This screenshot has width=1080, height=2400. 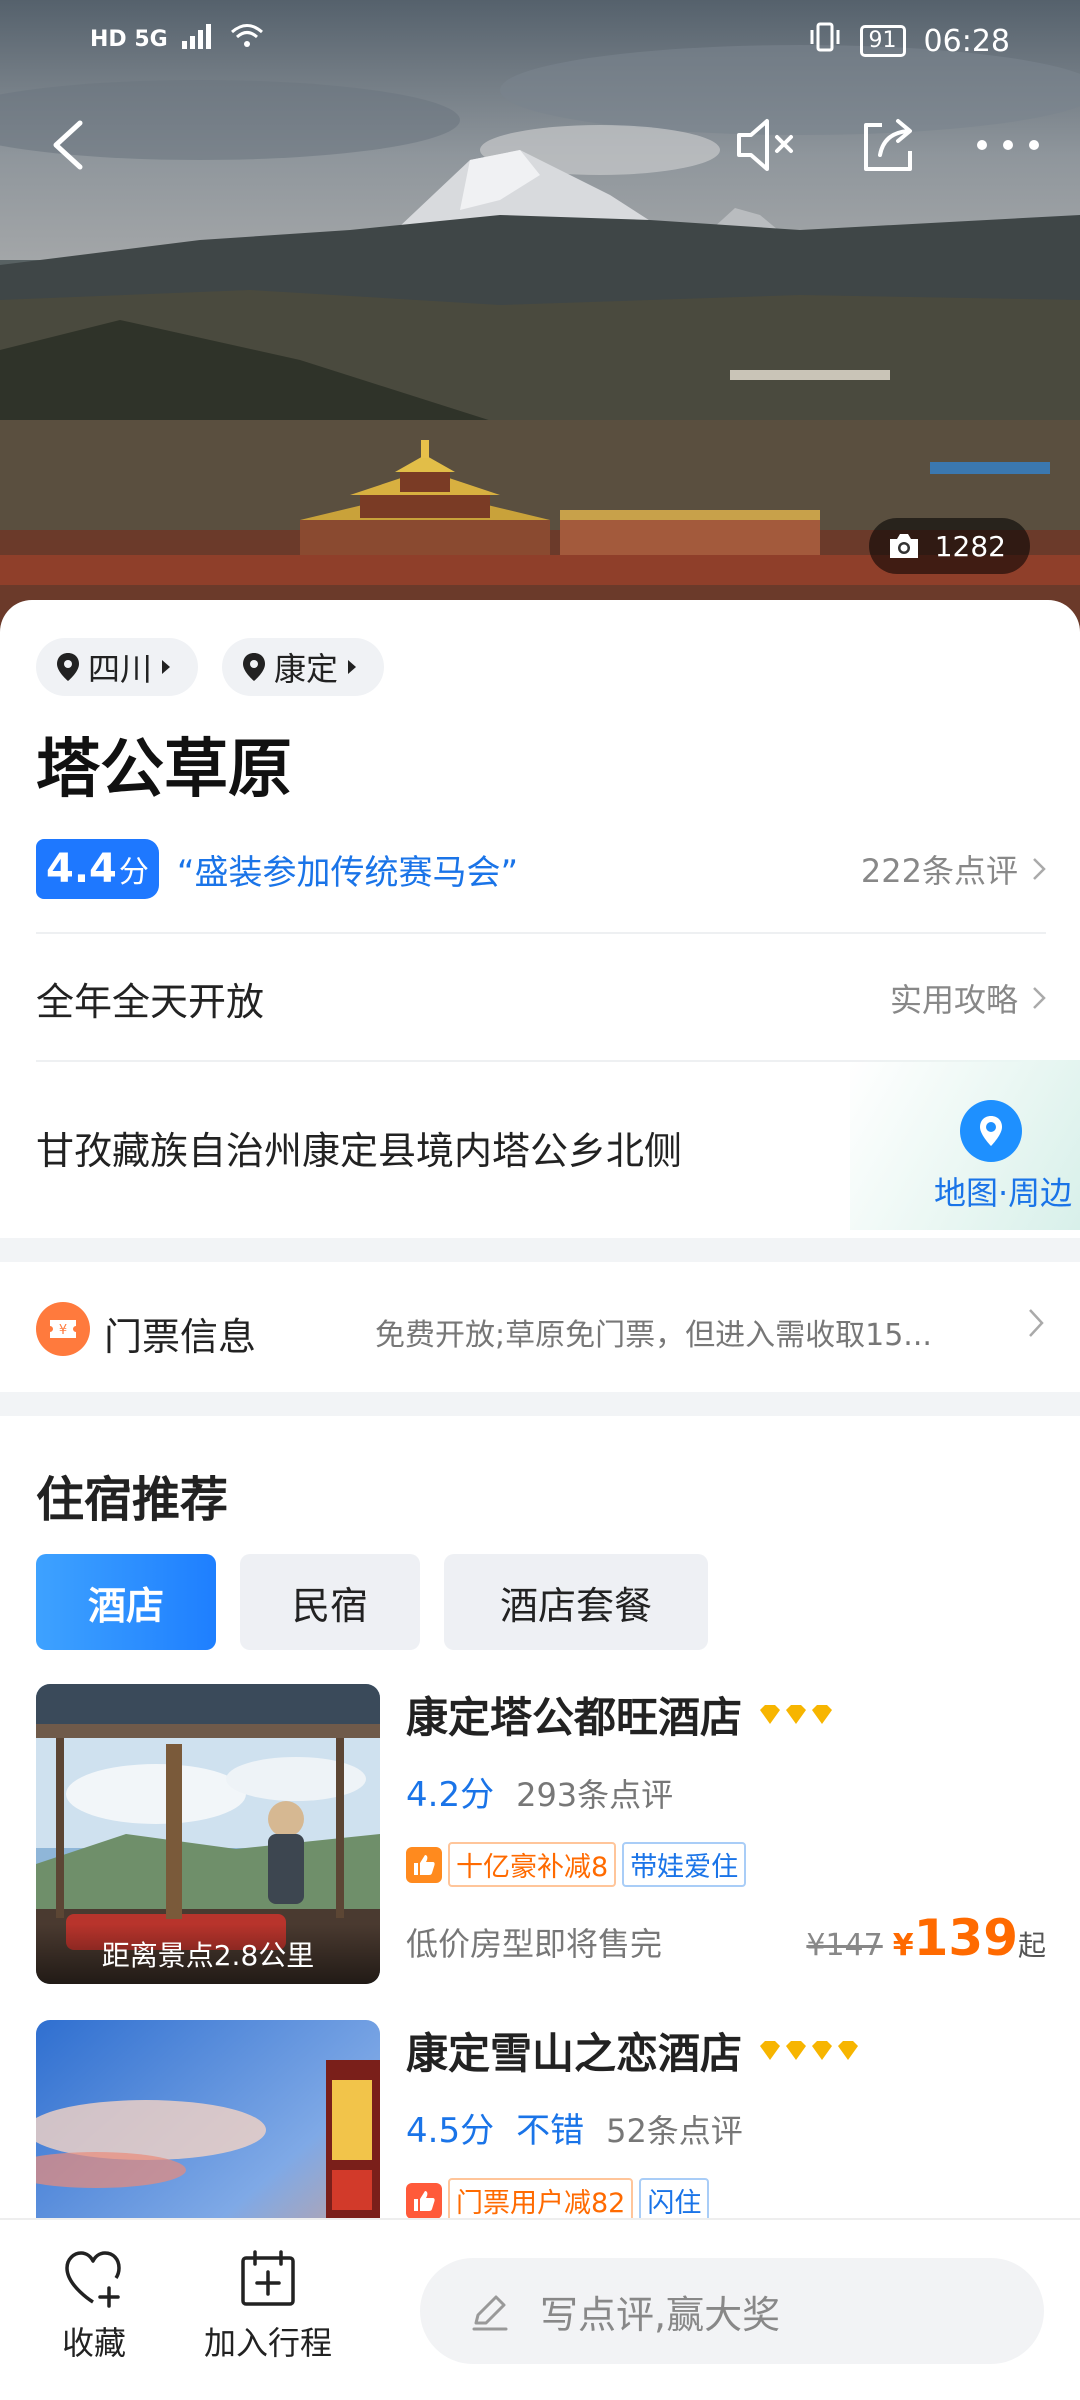 I want to click on tab-hotel-package: 酒店套餐, so click(x=576, y=1602).